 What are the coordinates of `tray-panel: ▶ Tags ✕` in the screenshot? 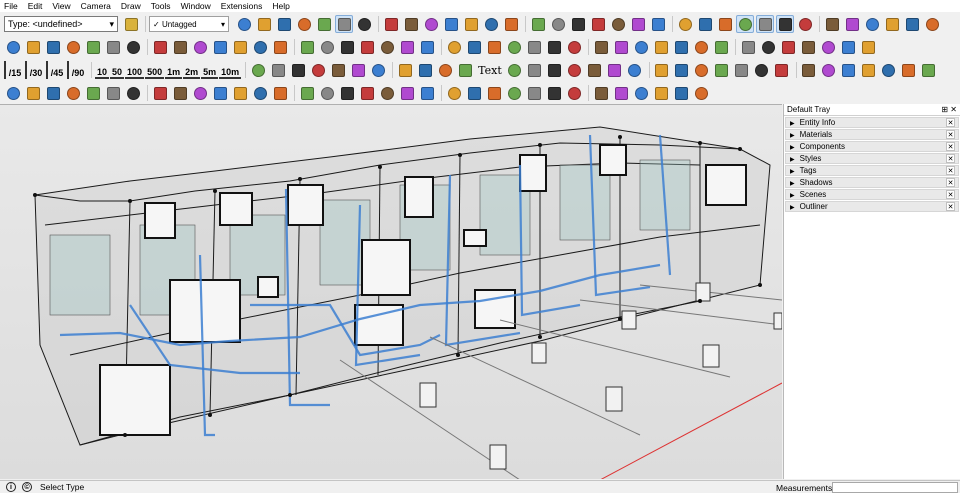 It's located at (872, 170).